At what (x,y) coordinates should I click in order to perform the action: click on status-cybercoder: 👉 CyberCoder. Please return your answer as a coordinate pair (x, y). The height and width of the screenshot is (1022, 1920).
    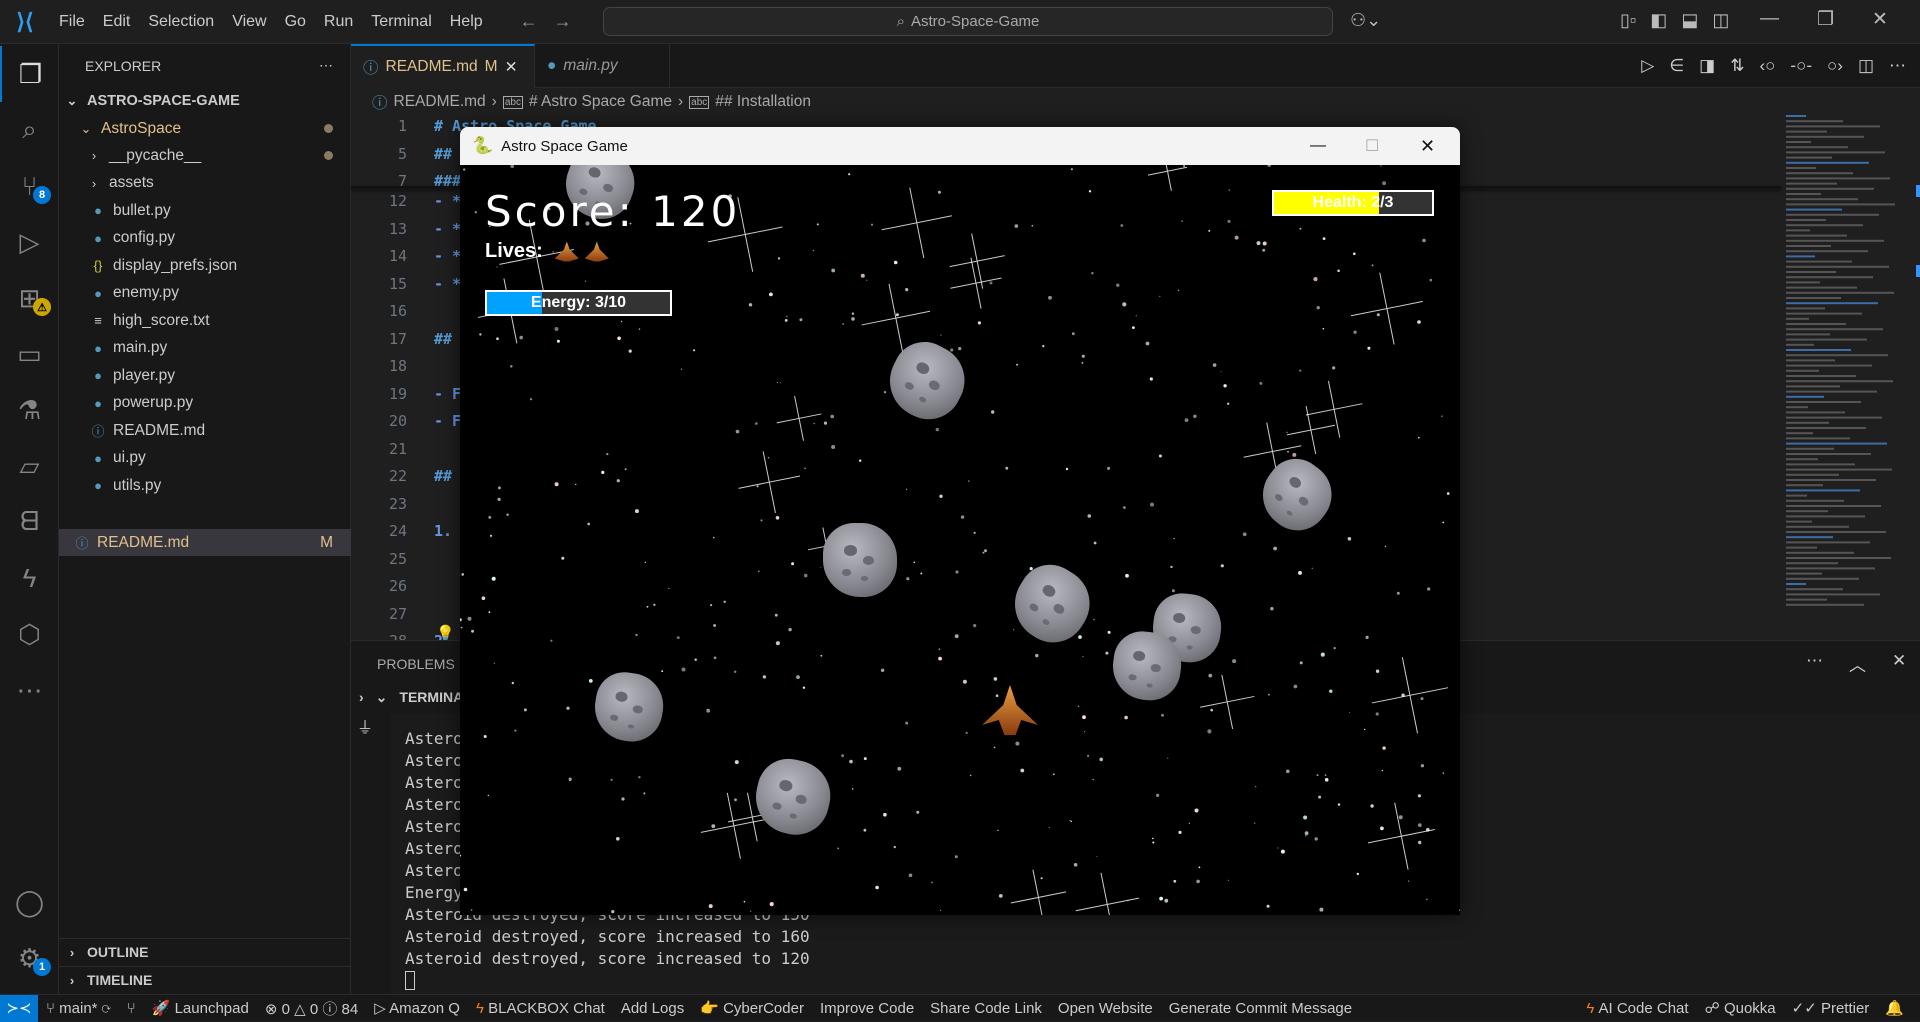
    Looking at the image, I should click on (752, 1008).